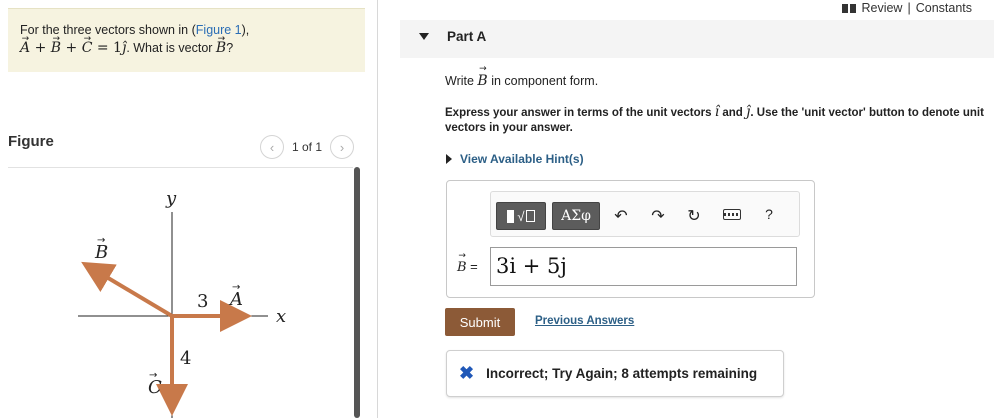 The width and height of the screenshot is (994, 418). Describe the element at coordinates (236, 287) in the screenshot. I see `vector-a-arrow-mark: →` at that location.